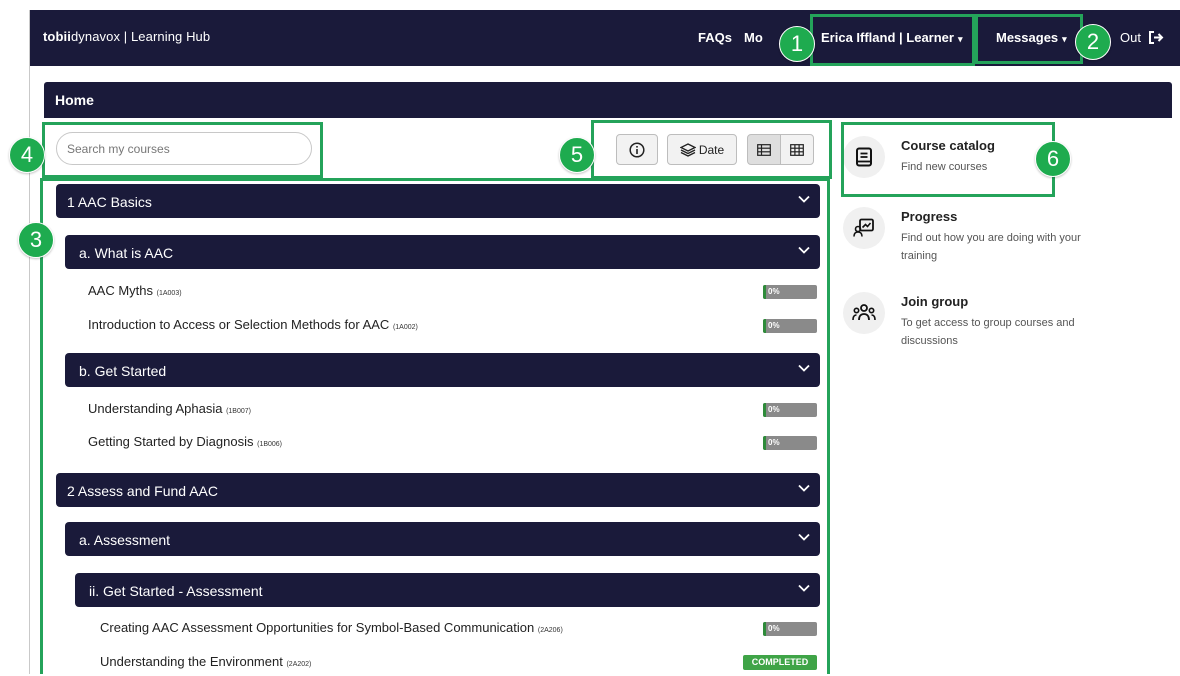 The image size is (1180, 676). I want to click on highlight-search, so click(182, 150).